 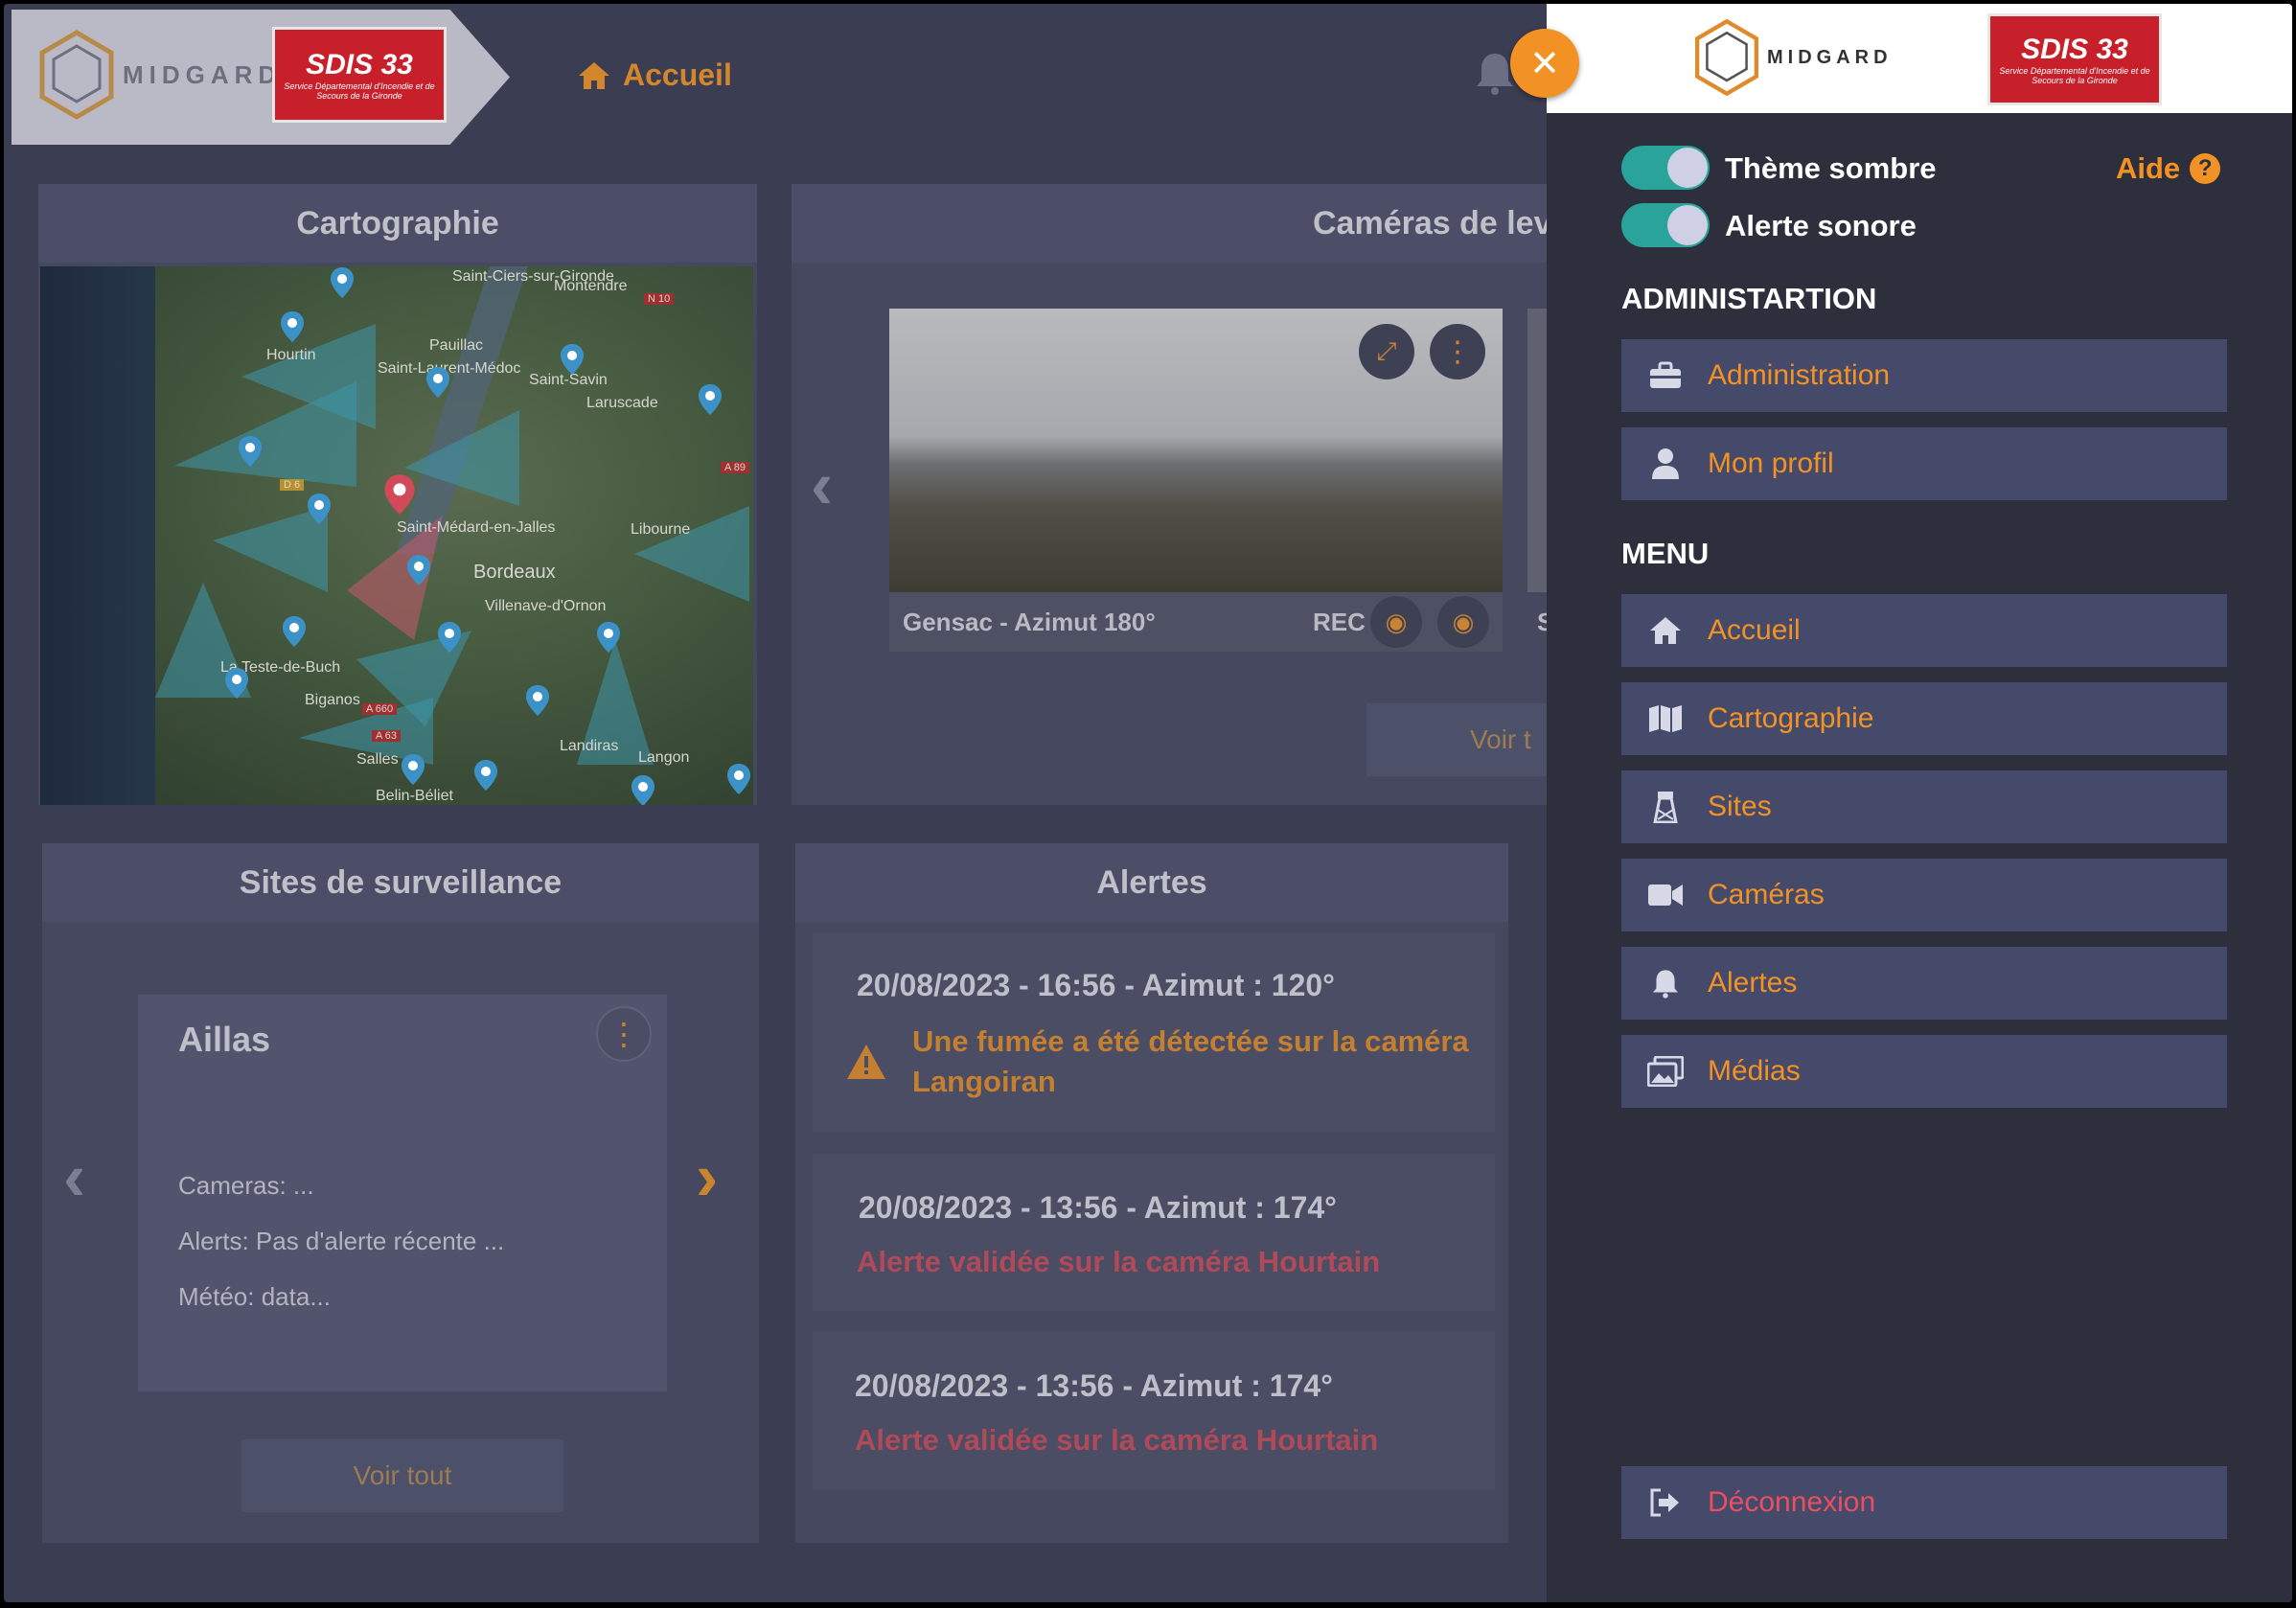 What do you see at coordinates (664, 758) in the screenshot?
I see `map-place-label: Langon` at bounding box center [664, 758].